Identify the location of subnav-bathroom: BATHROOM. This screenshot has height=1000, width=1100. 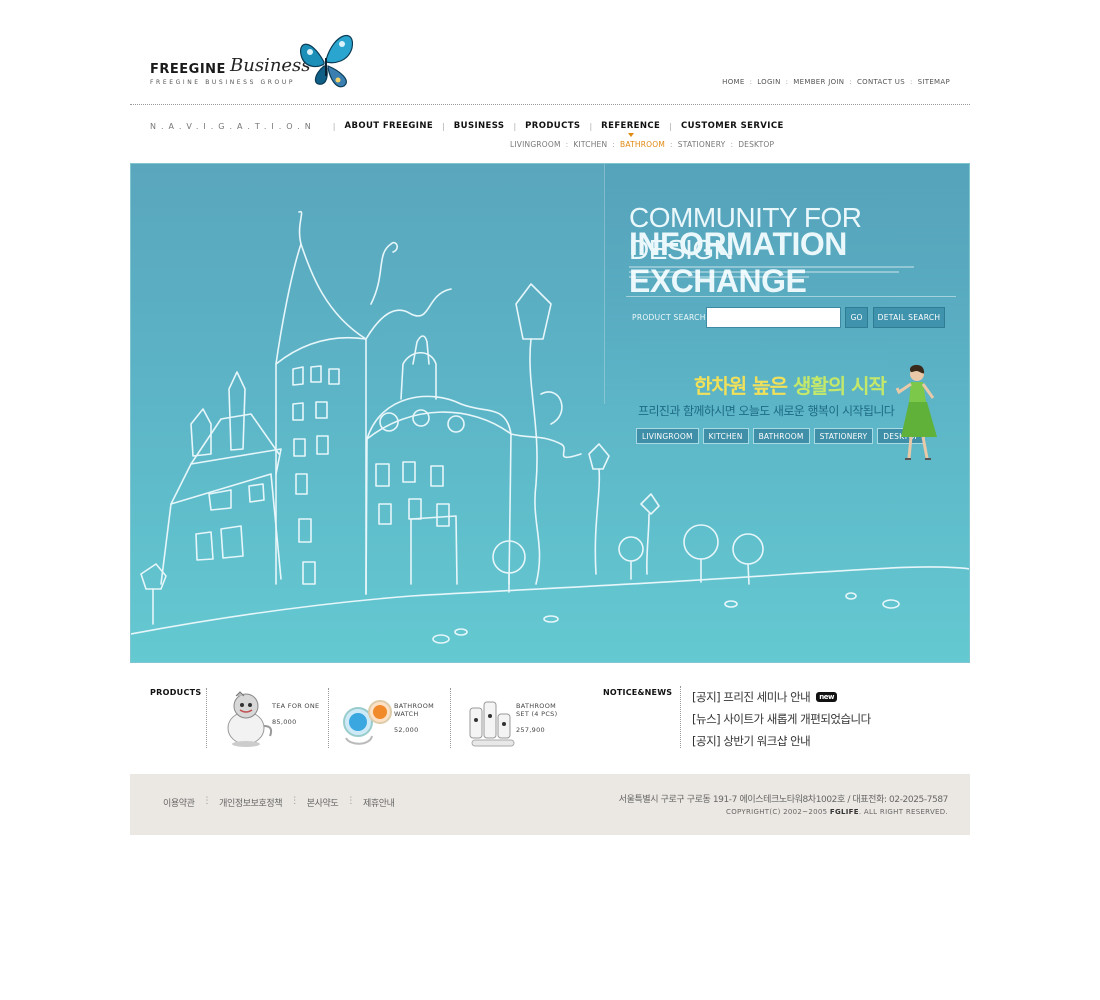
(642, 144).